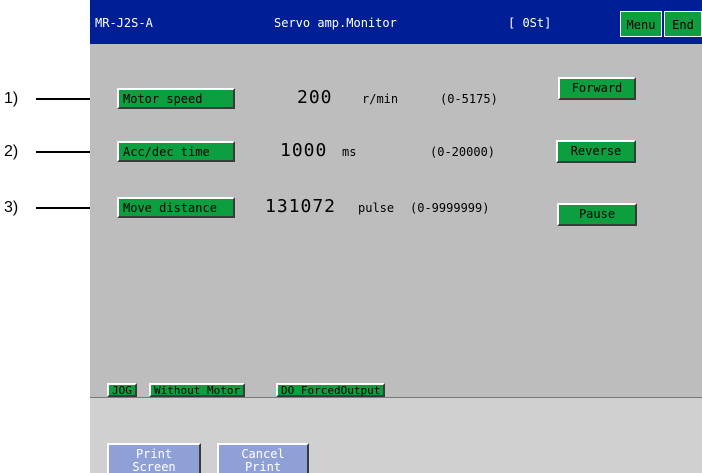 The width and height of the screenshot is (702, 473). What do you see at coordinates (683, 24) in the screenshot?
I see `end-button: End` at bounding box center [683, 24].